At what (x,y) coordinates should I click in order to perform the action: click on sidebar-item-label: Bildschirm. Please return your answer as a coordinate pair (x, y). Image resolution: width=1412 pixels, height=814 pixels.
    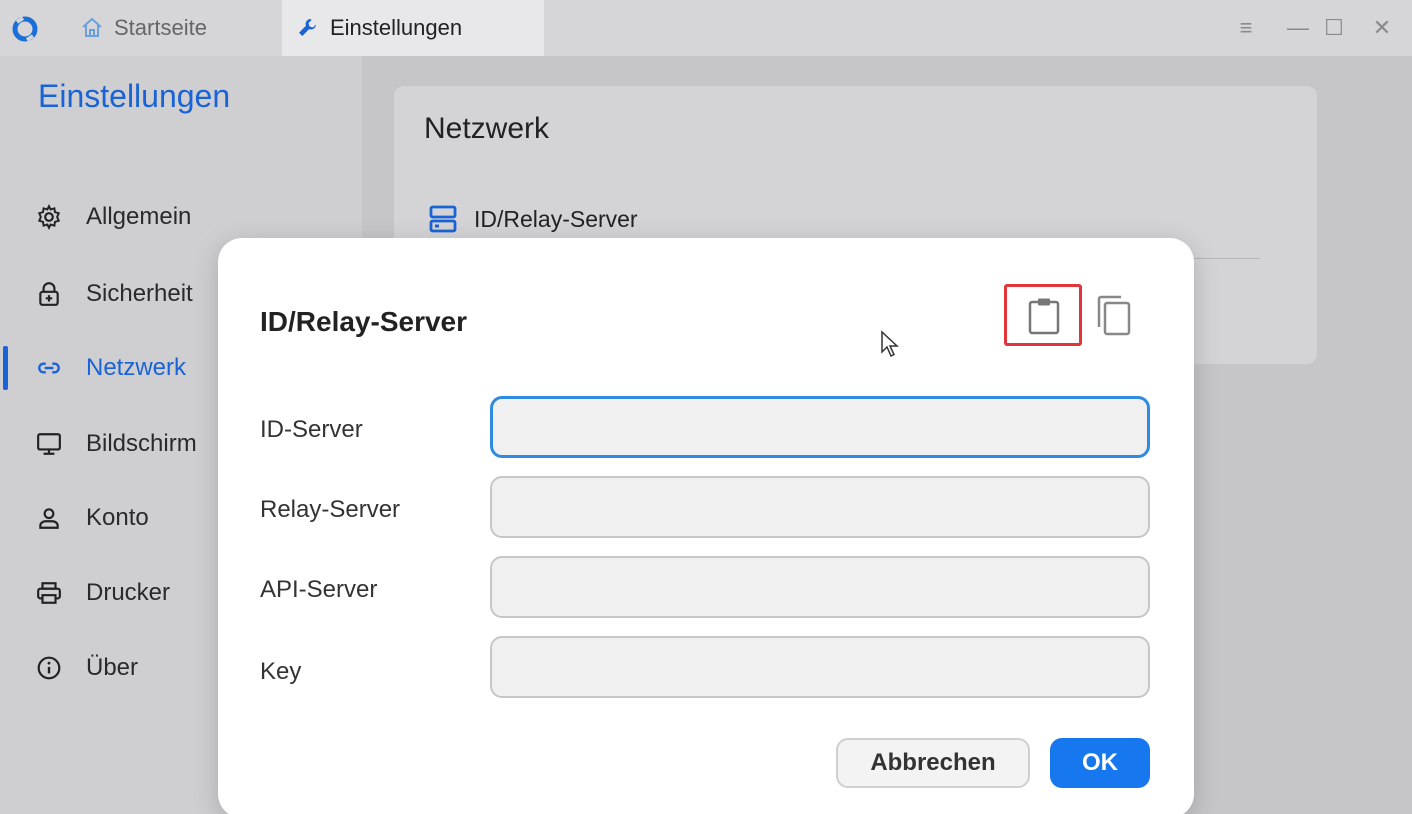
    Looking at the image, I should click on (141, 443).